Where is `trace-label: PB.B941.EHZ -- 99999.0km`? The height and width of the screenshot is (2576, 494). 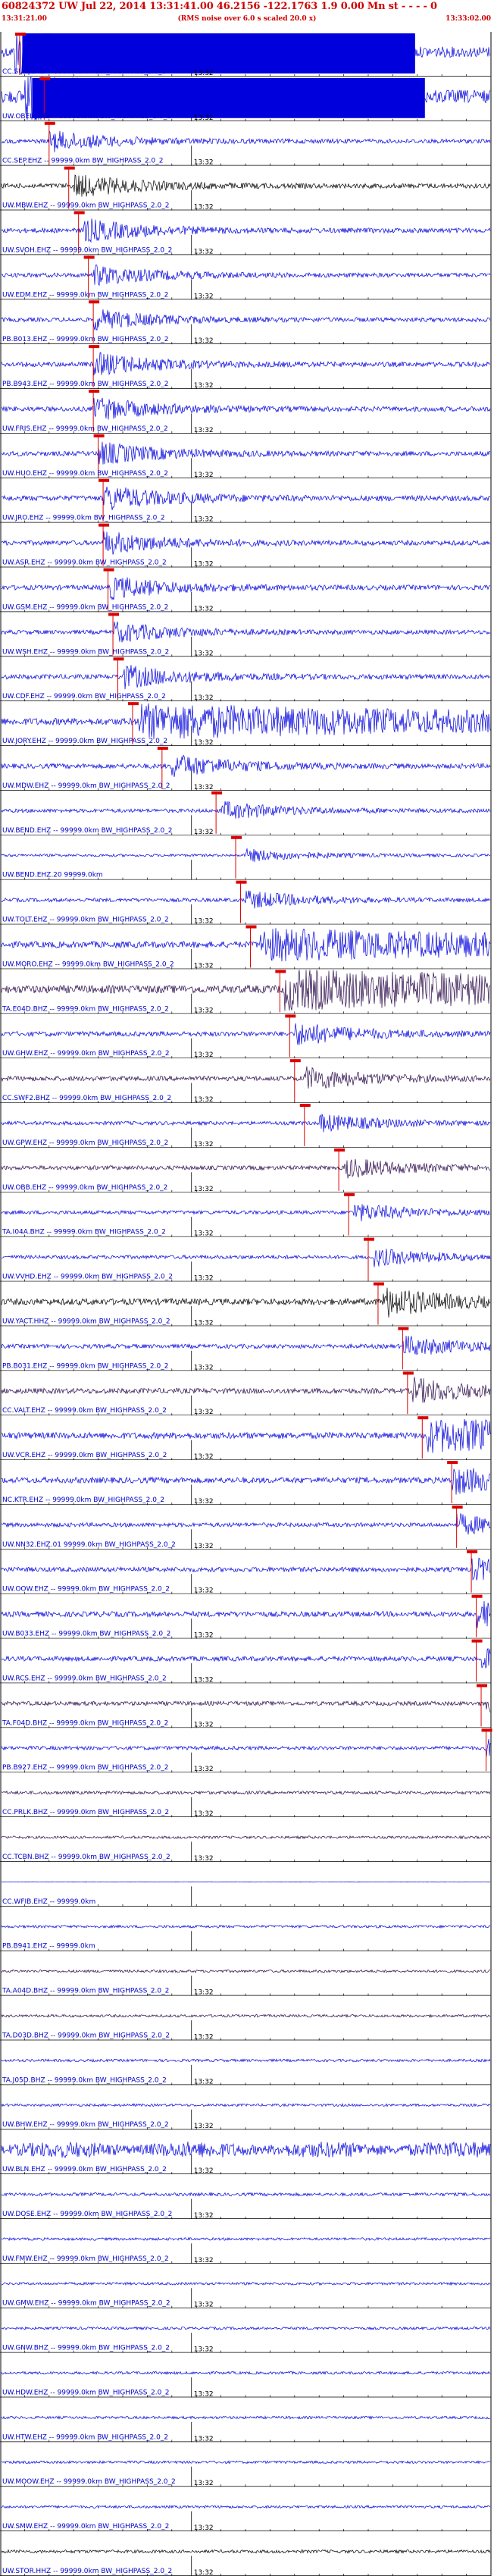 trace-label: PB.B941.EHZ -- 99999.0km is located at coordinates (48, 1947).